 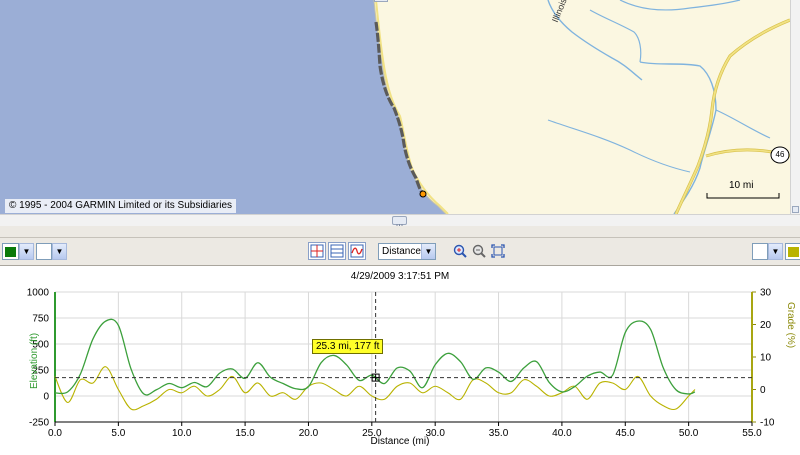 I want to click on zoom-in-icon, so click(x=460, y=251).